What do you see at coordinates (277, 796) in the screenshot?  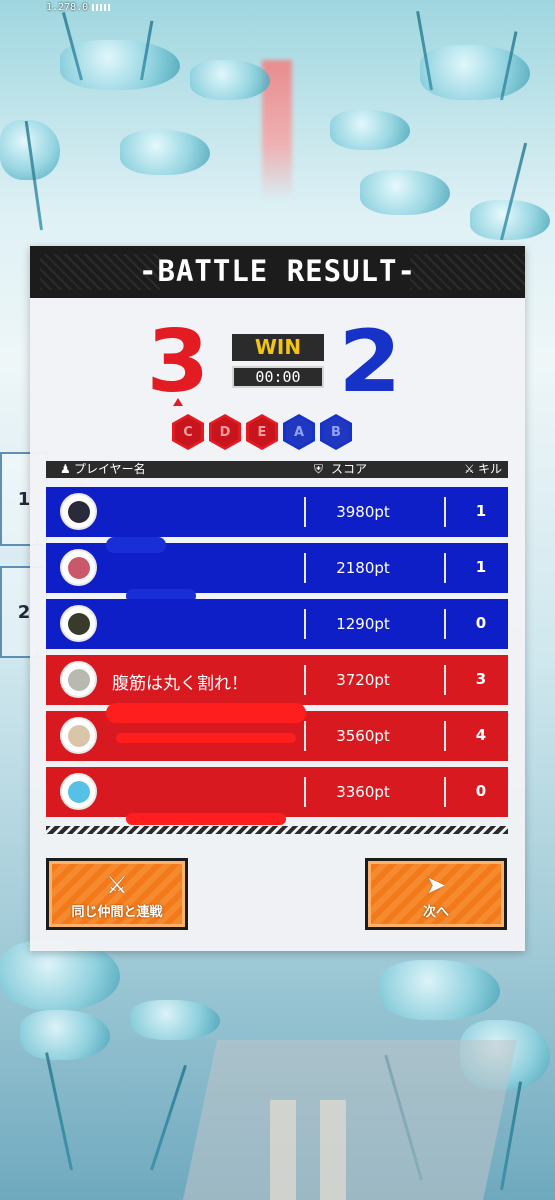 I see `table-row: 3360pt 0` at bounding box center [277, 796].